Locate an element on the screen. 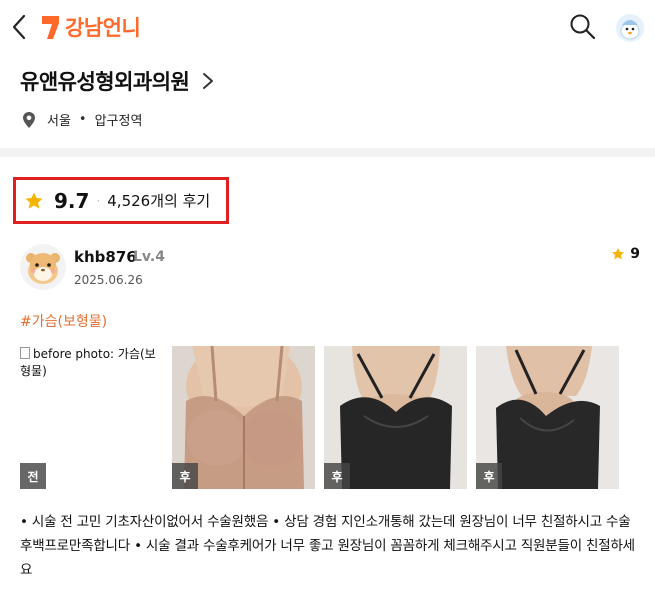 The image size is (655, 606). section-divider is located at coordinates (327, 152).